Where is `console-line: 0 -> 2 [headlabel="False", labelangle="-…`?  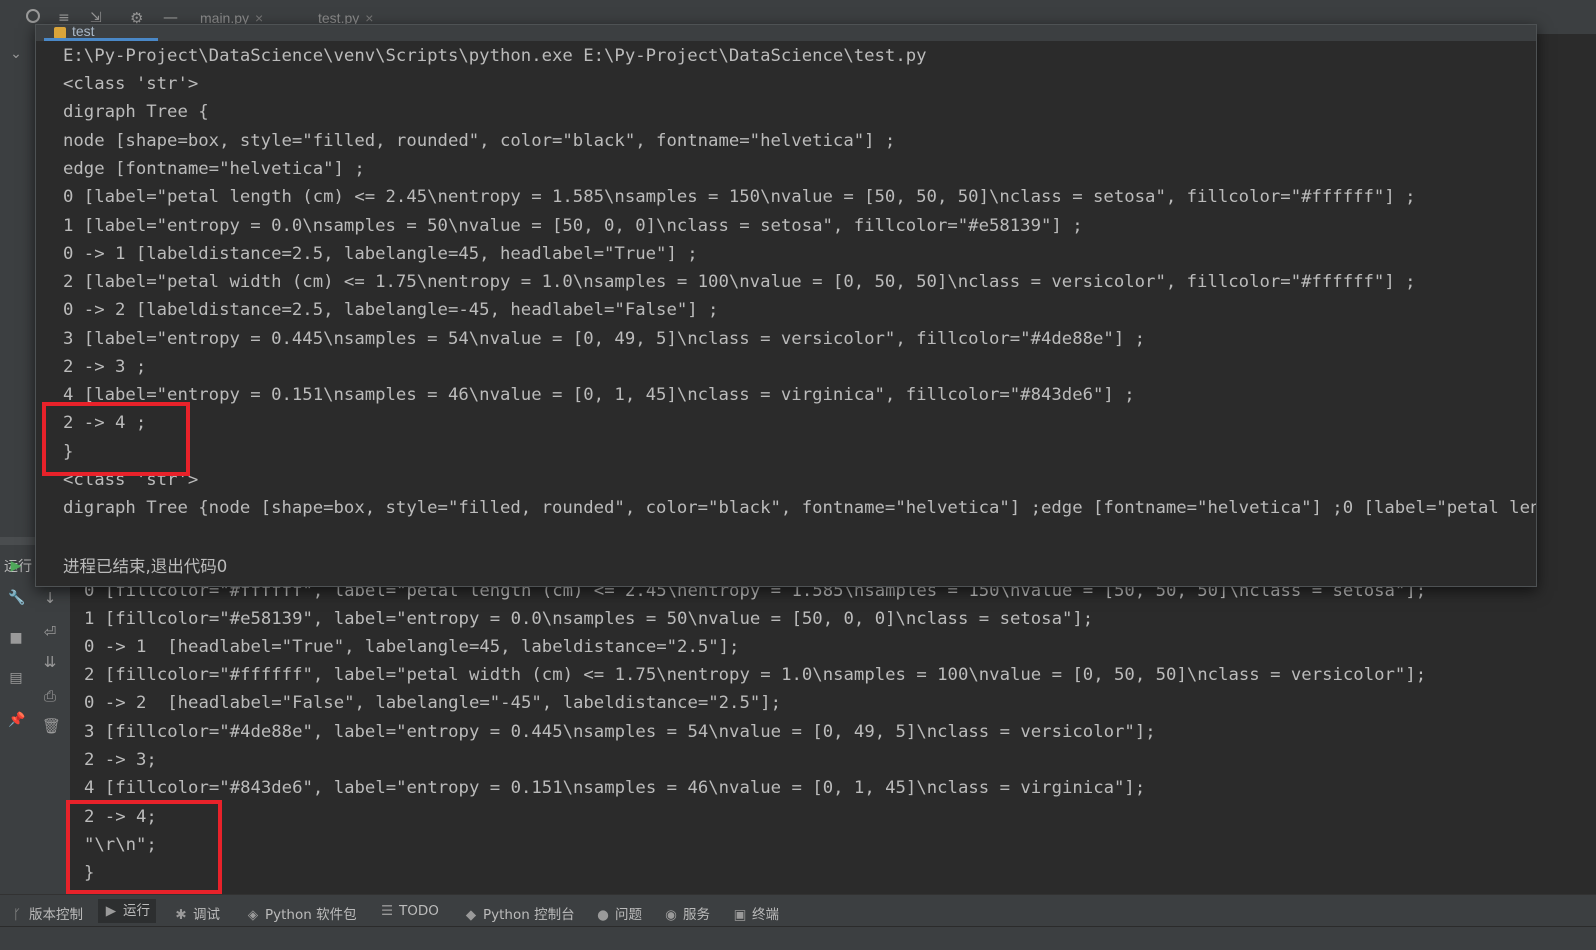 console-line: 0 -> 2 [headlabel="False", labelangle="-… is located at coordinates (433, 703).